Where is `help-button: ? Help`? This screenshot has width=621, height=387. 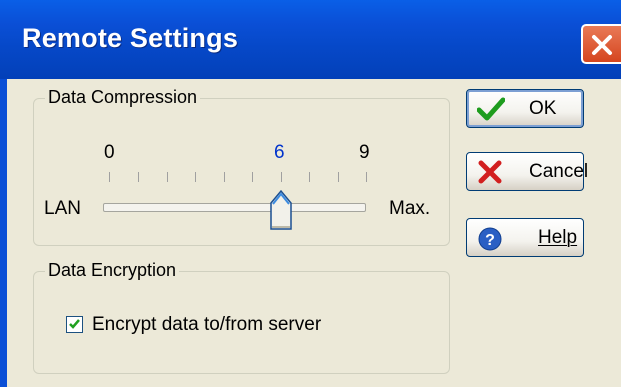 help-button: ? Help is located at coordinates (525, 237).